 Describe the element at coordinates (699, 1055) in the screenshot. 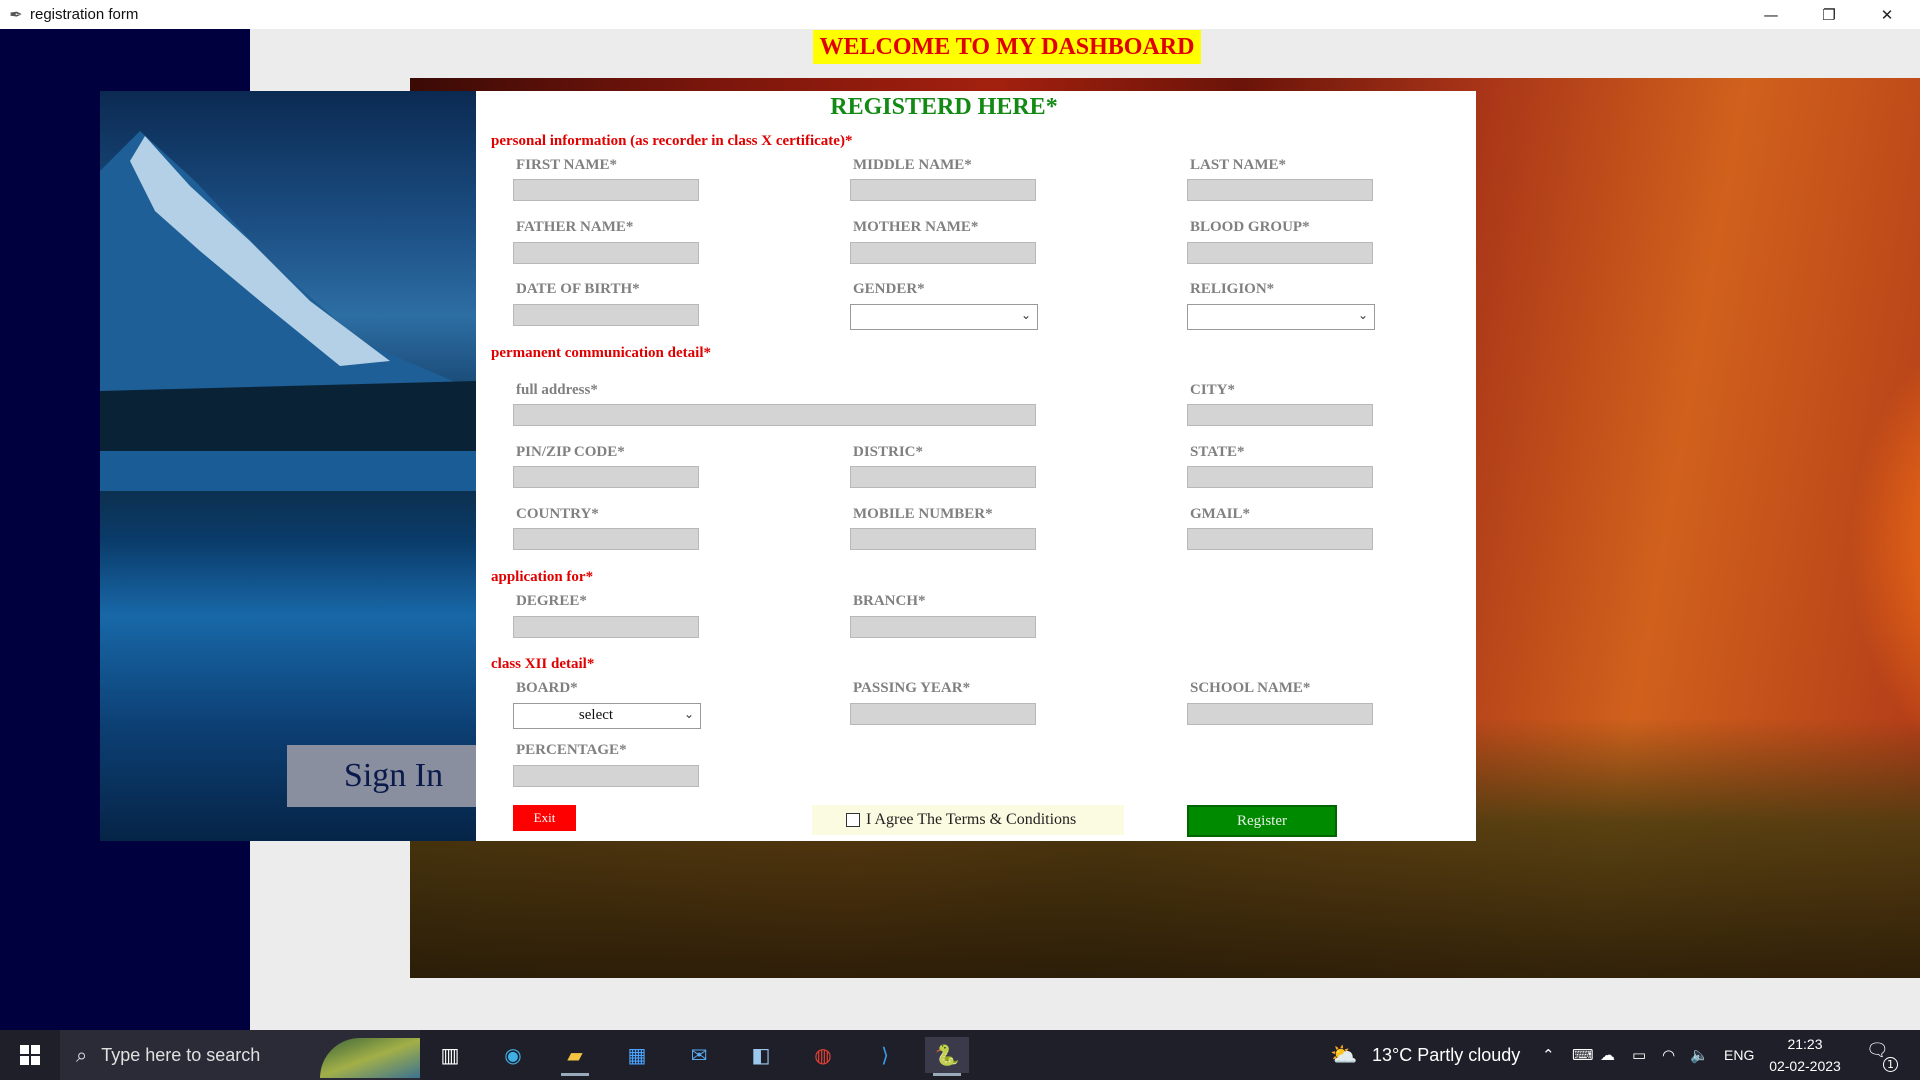

I see `mail-icon: ✉` at that location.